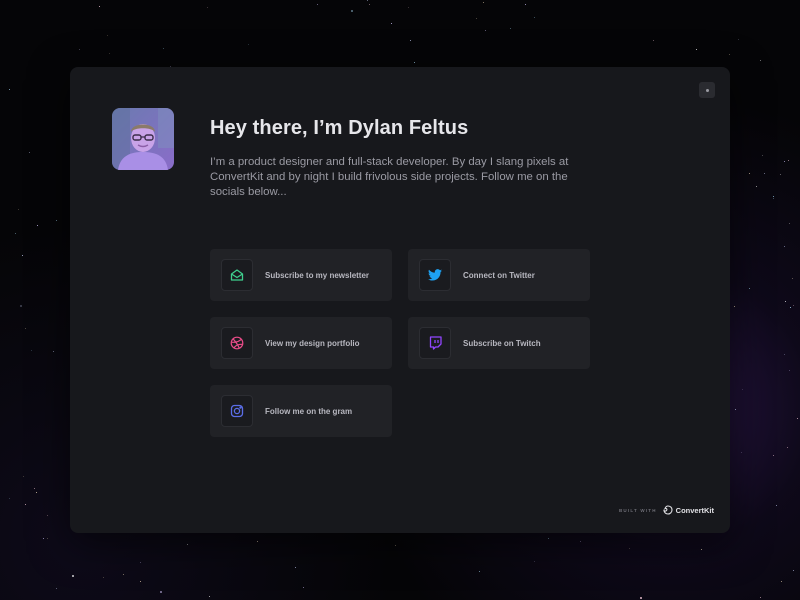 Image resolution: width=800 pixels, height=600 pixels. I want to click on portfolio-link-button: View my design portfolio, so click(301, 343).